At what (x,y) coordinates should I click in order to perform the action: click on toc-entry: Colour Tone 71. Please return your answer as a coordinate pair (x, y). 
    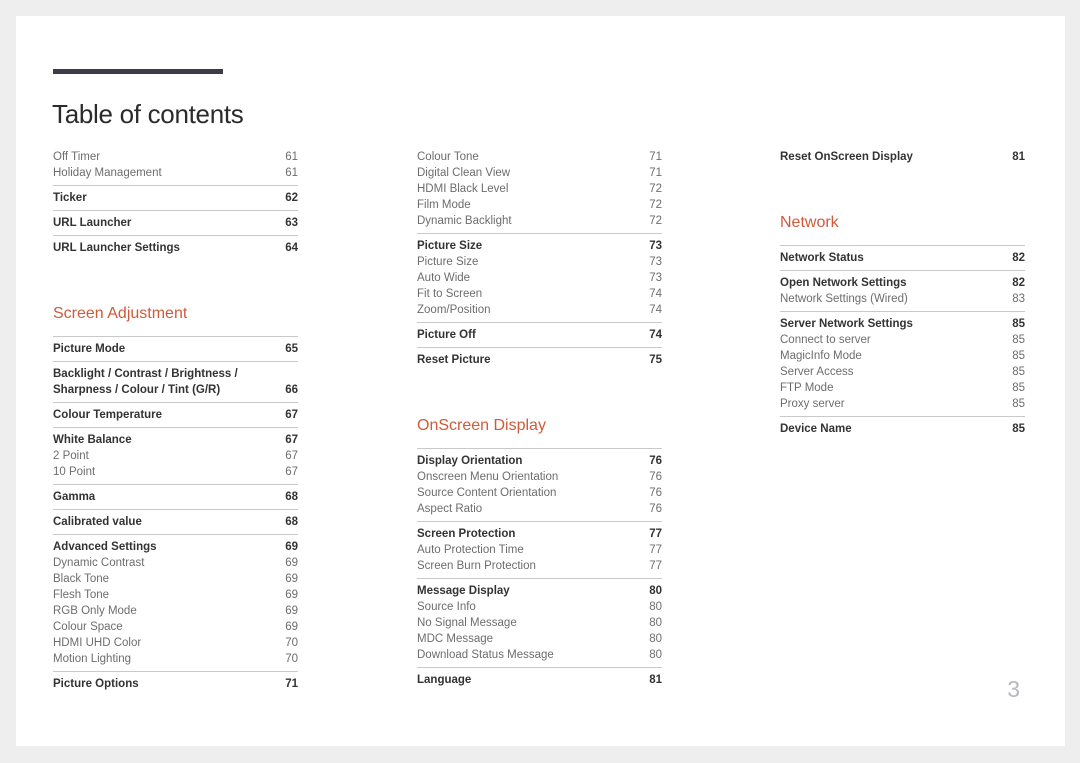
    Looking at the image, I should click on (539, 157).